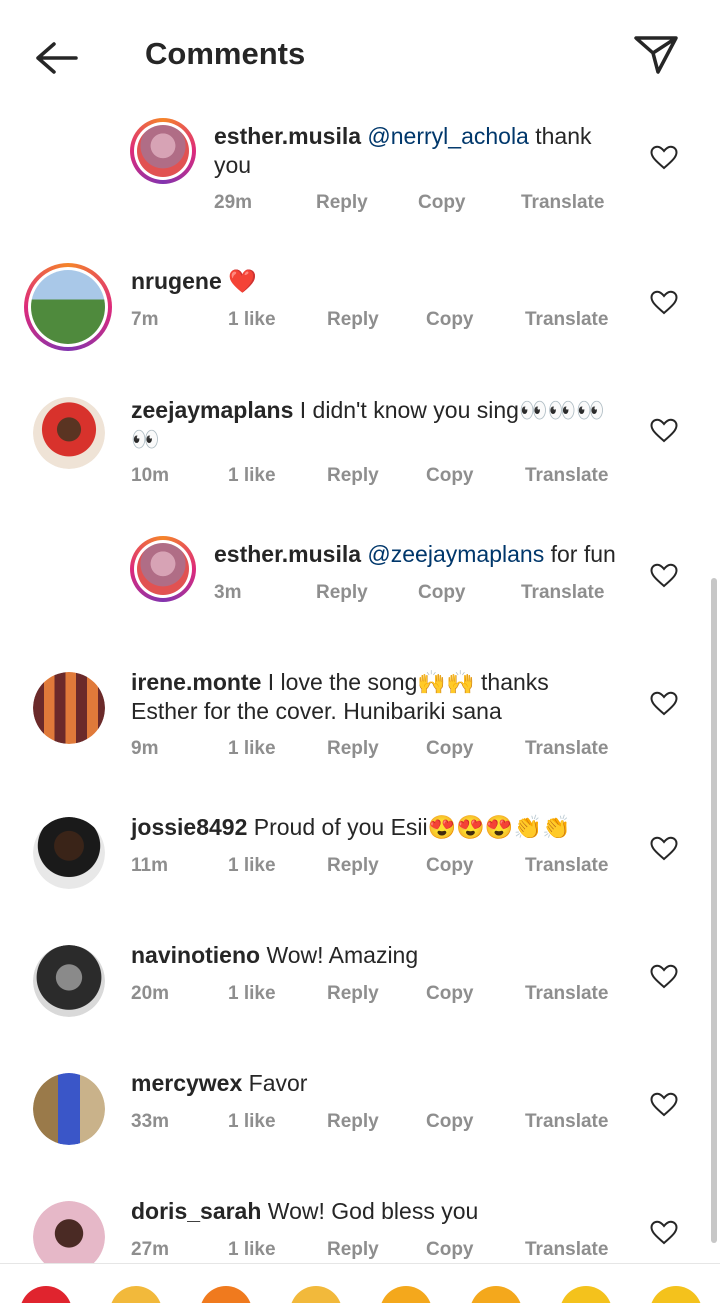 The image size is (720, 1303). I want to click on fire-emoji-icon, so click(226, 1294).